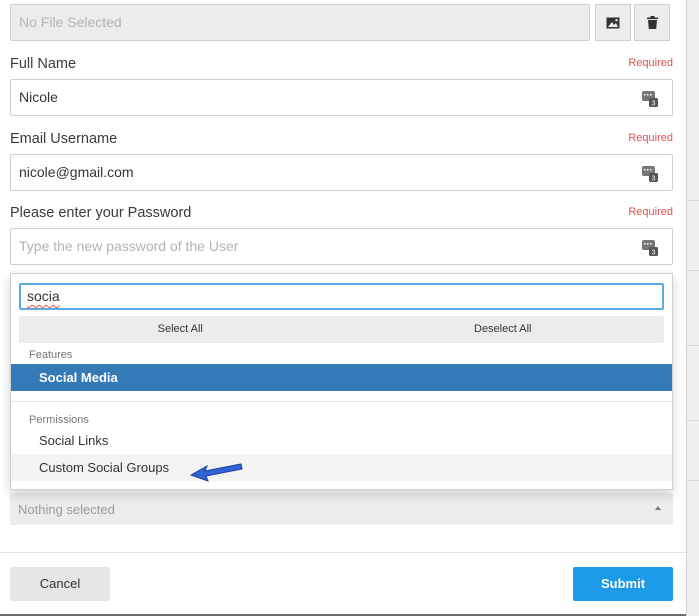  What do you see at coordinates (66, 509) in the screenshot?
I see `select-placeholder: Nothing selected` at bounding box center [66, 509].